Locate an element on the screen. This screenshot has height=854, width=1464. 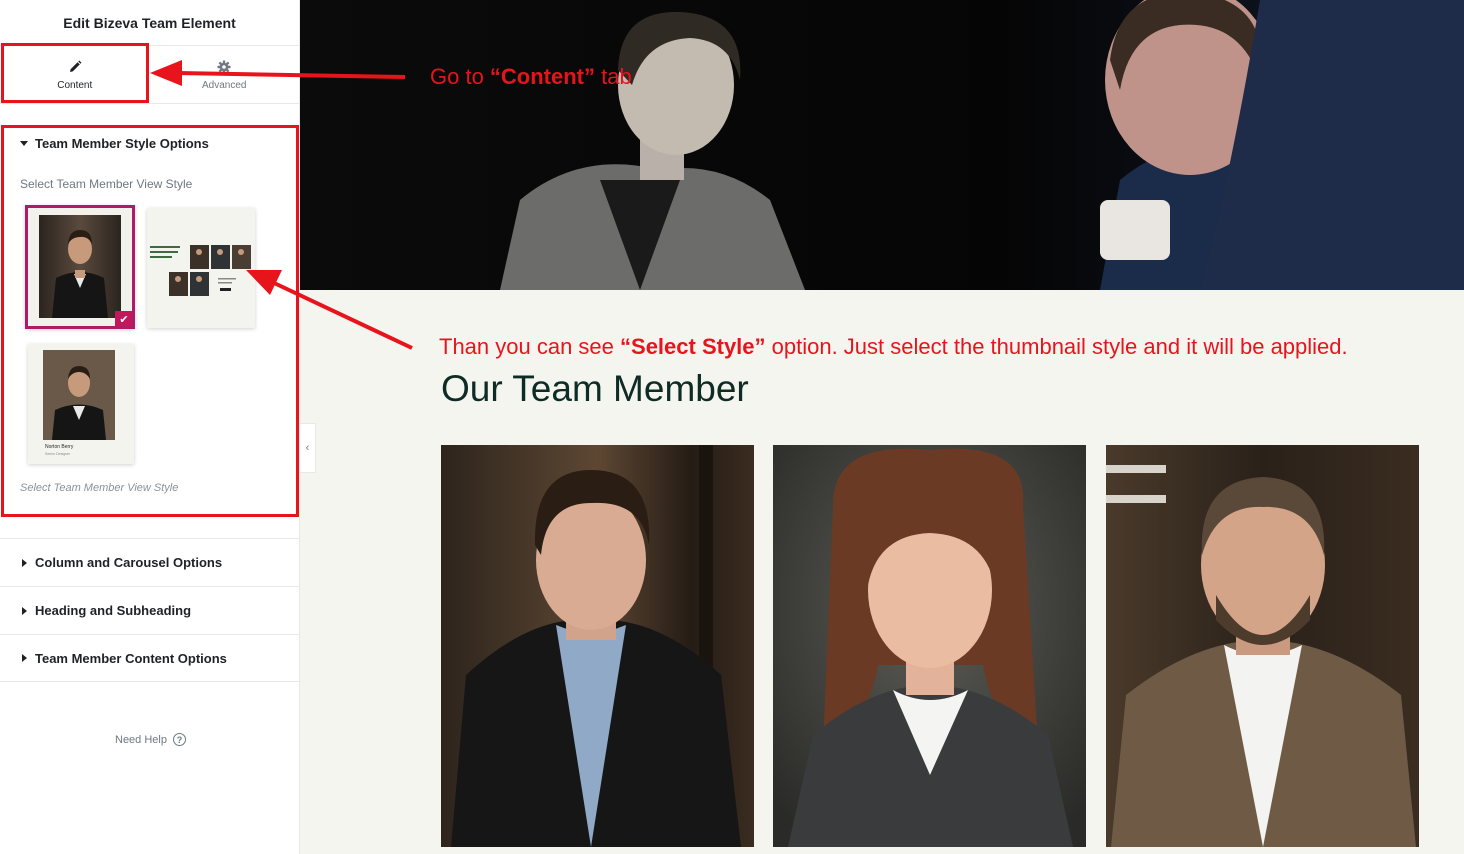
annotation-bold-text: “Content” is located at coordinates (542, 76).